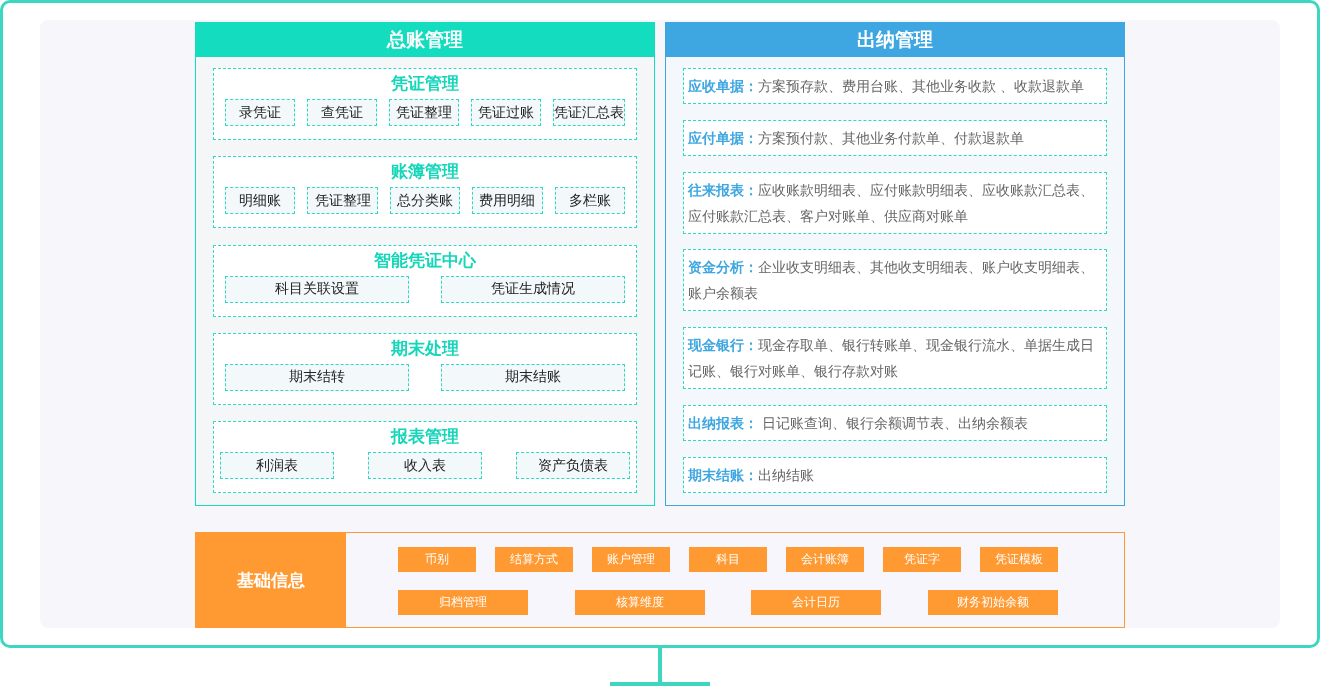 The image size is (1320, 686). Describe the element at coordinates (856, 138) in the screenshot. I see `entry-text: 应付单据：方案预付款、其他业务付款单、付款退款单` at that location.